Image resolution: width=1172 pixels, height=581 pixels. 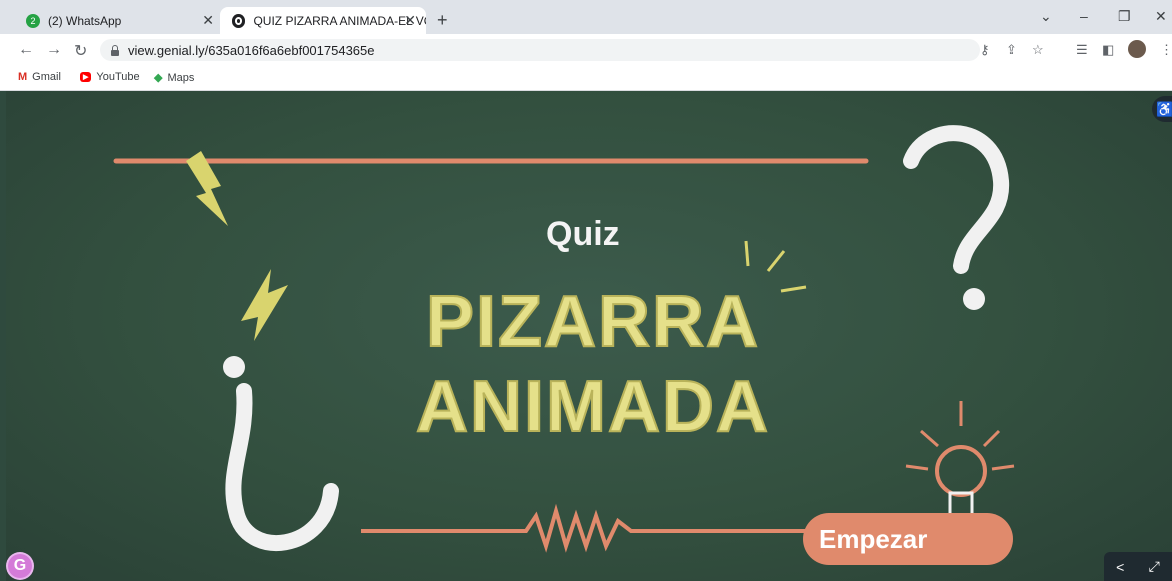 What do you see at coordinates (583, 234) in the screenshot?
I see `quiz-label: Quiz` at bounding box center [583, 234].